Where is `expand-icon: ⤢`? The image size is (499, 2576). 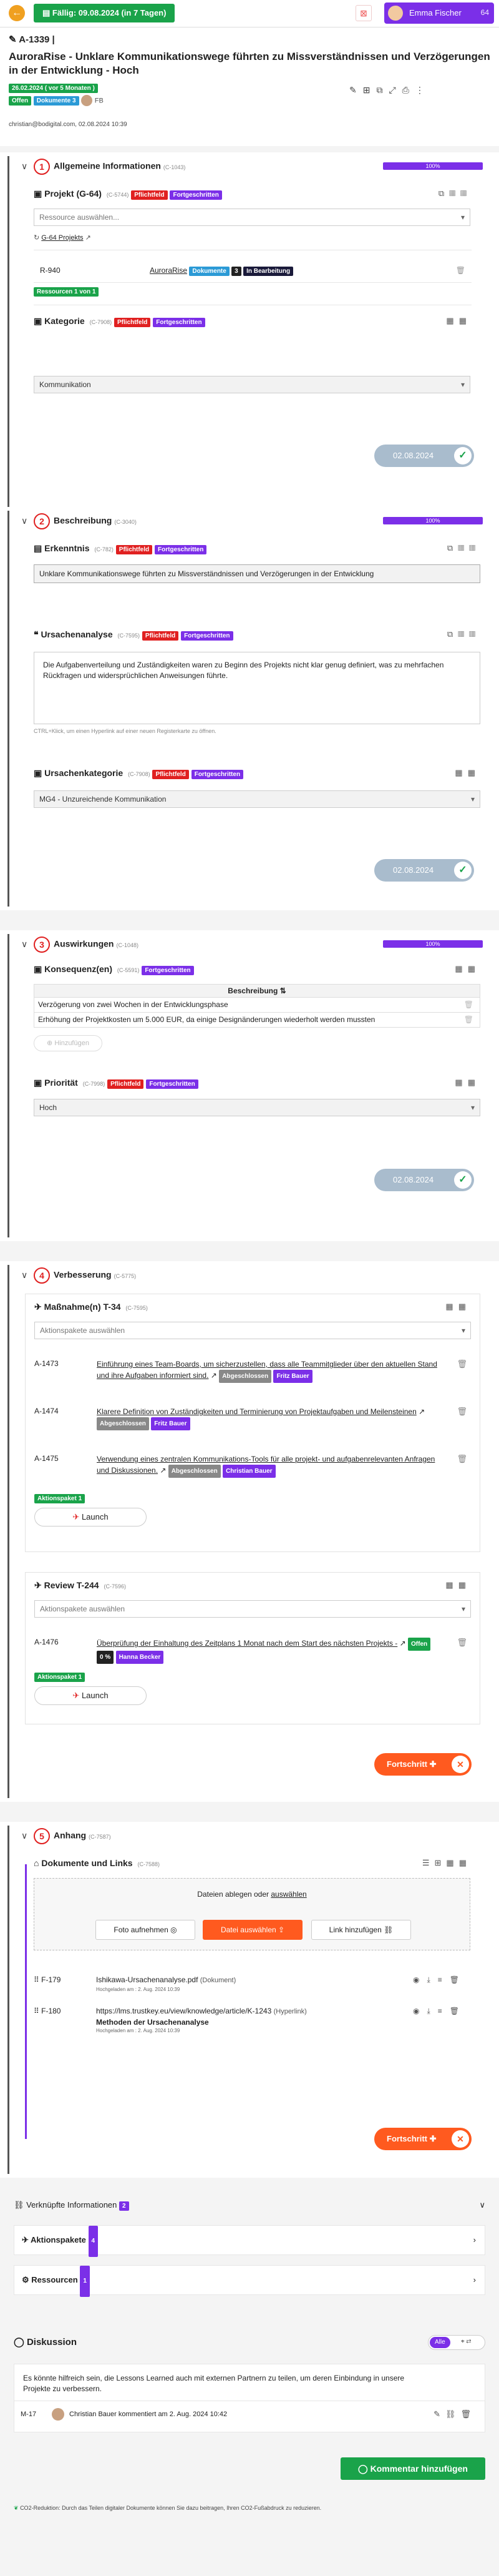 expand-icon: ⤢ is located at coordinates (395, 90).